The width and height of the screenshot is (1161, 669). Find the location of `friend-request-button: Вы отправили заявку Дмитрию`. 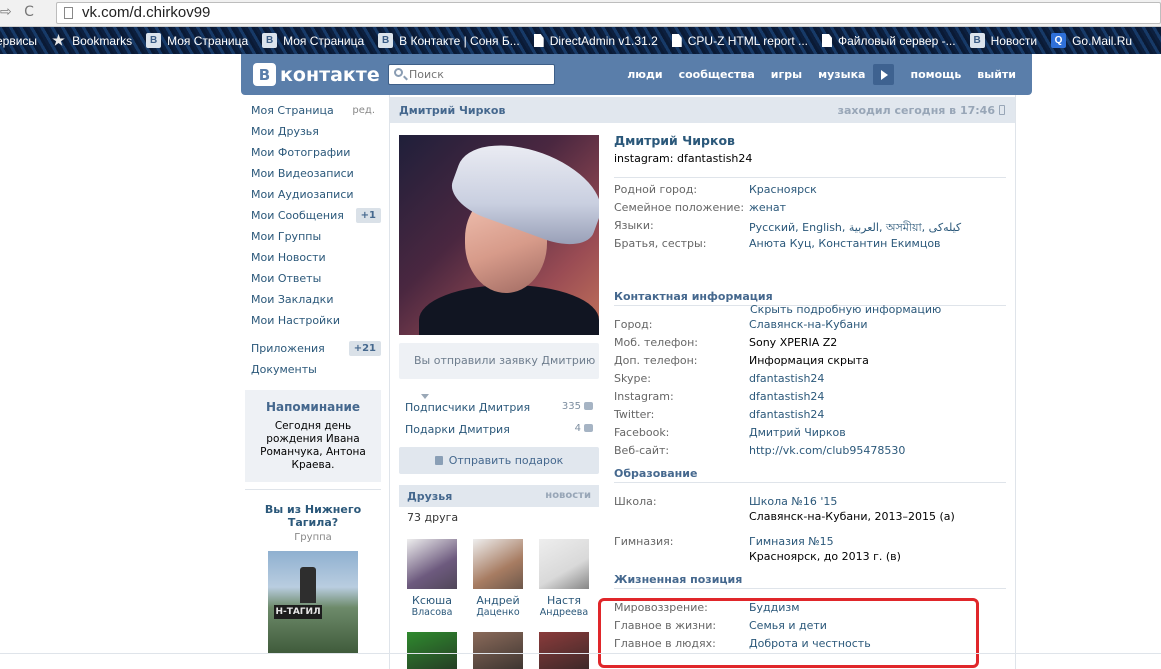

friend-request-button: Вы отправили заявку Дмитрию is located at coordinates (499, 371).